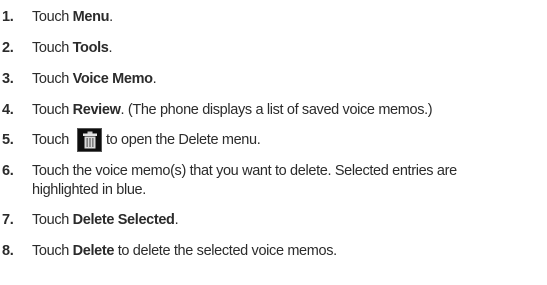  Describe the element at coordinates (123, 220) in the screenshot. I see `delete-selected-label: Delete Selected` at that location.